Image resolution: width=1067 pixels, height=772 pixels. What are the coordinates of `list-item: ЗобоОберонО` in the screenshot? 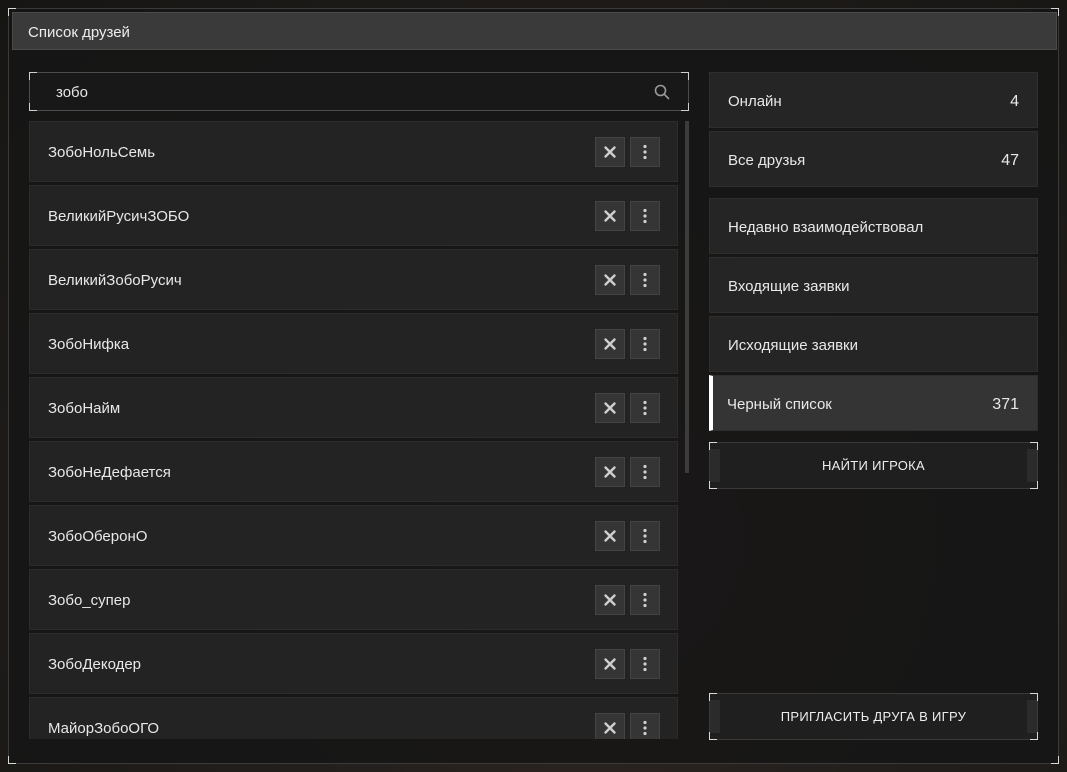 It's located at (353, 535).